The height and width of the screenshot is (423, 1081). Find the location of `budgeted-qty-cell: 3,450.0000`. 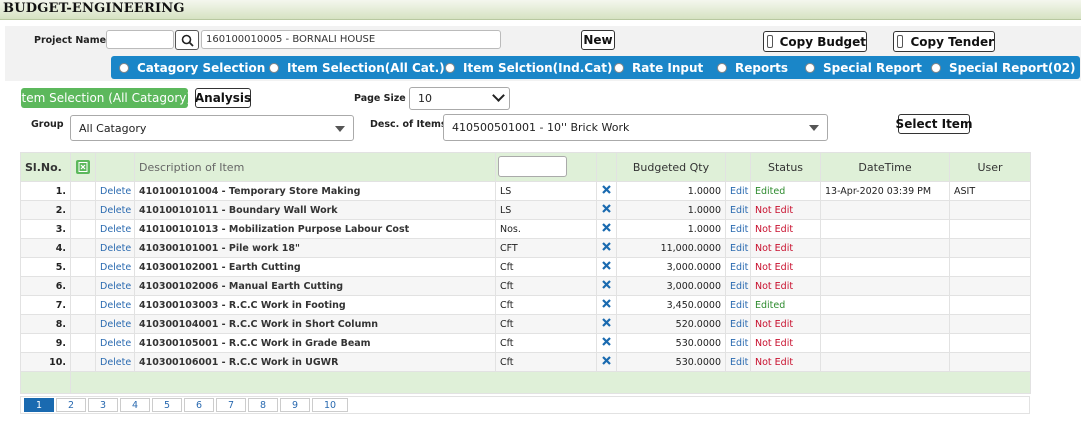

budgeted-qty-cell: 3,450.0000 is located at coordinates (671, 305).